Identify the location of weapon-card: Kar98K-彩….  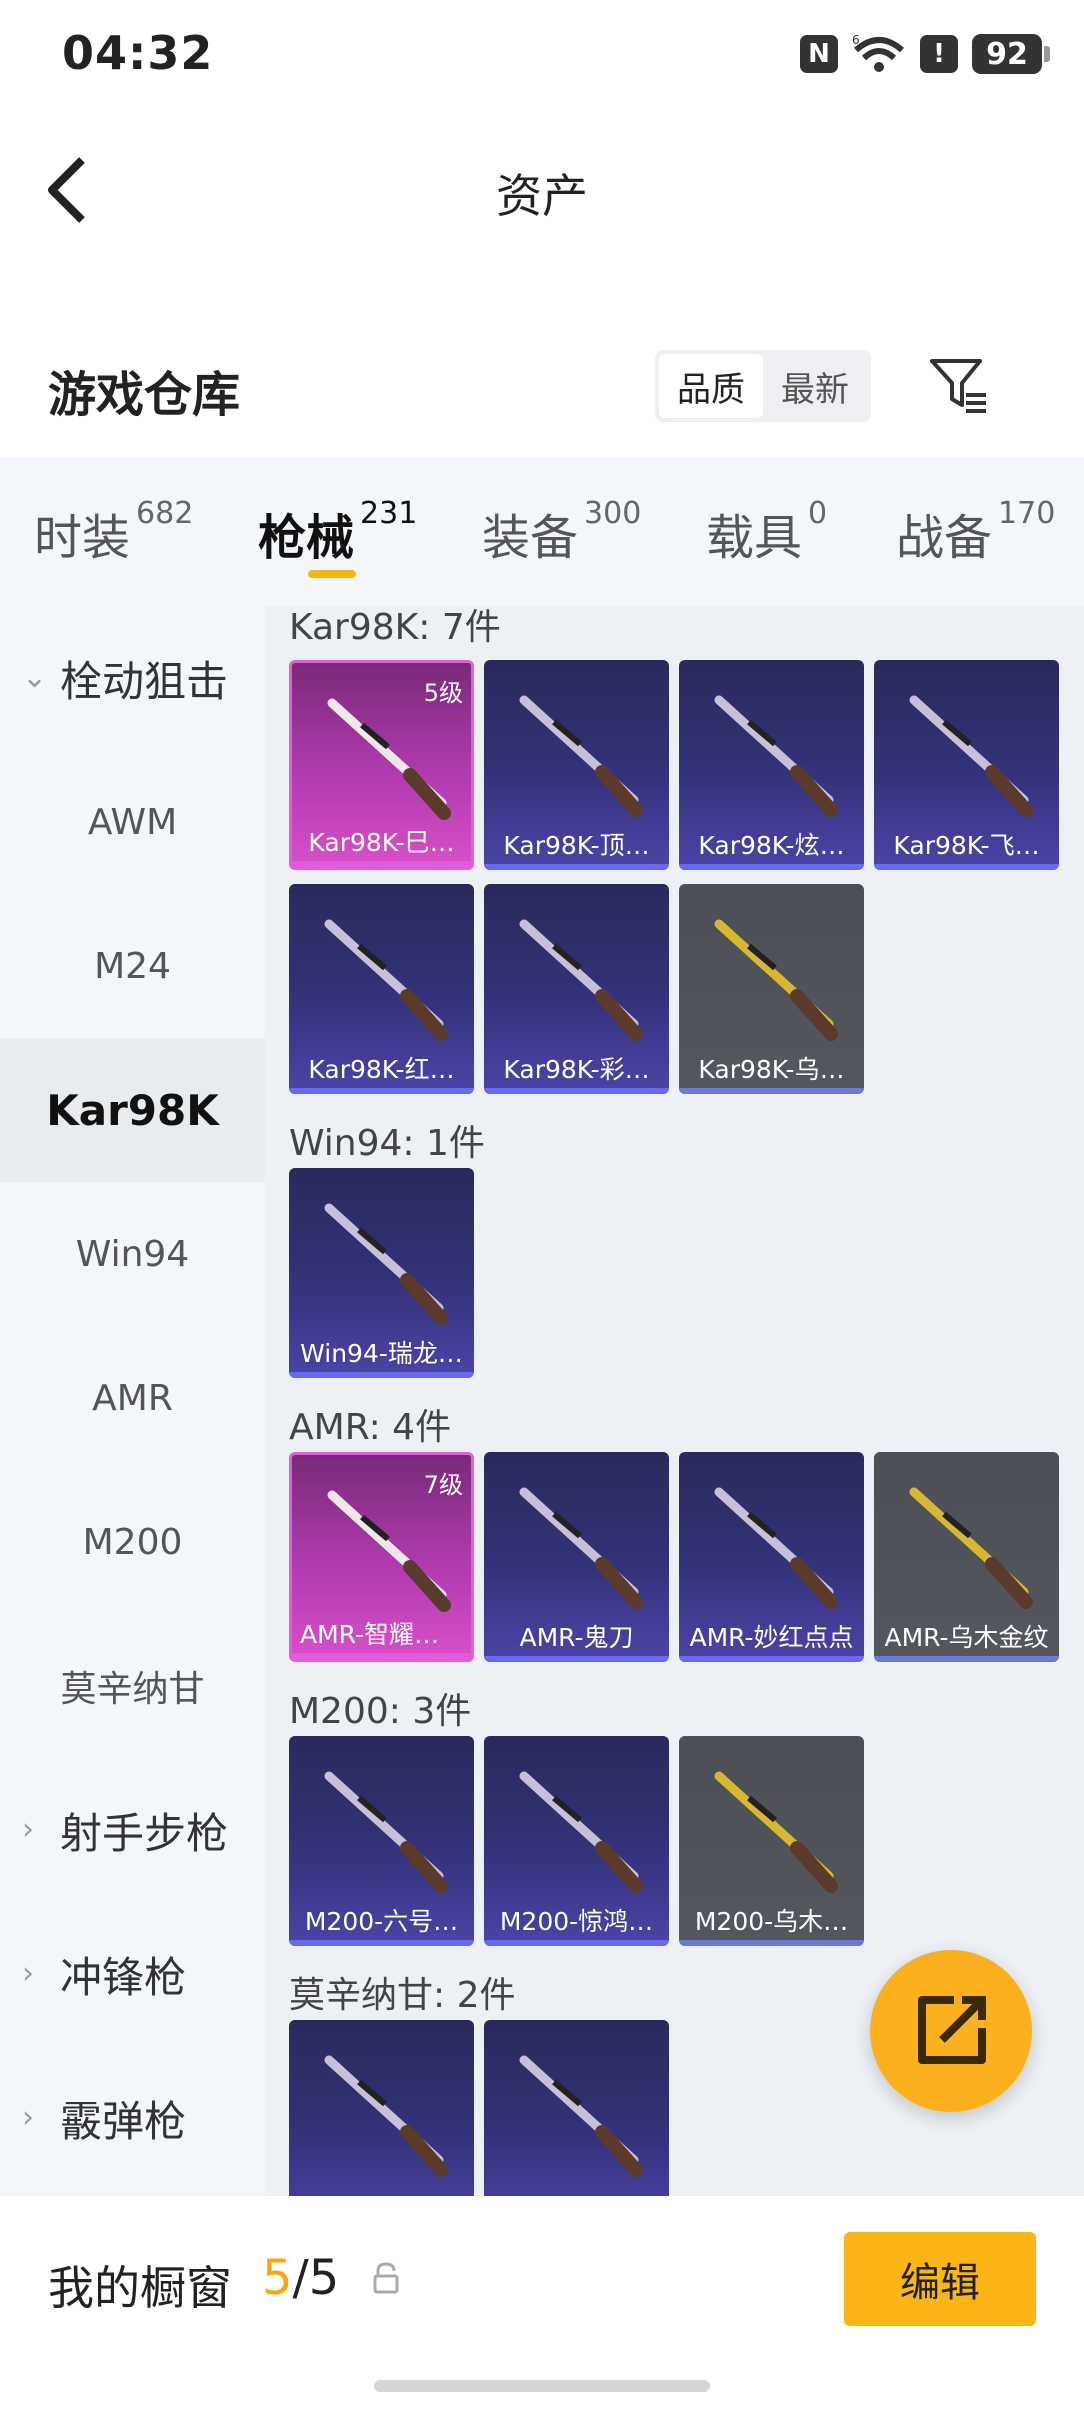
(576, 989).